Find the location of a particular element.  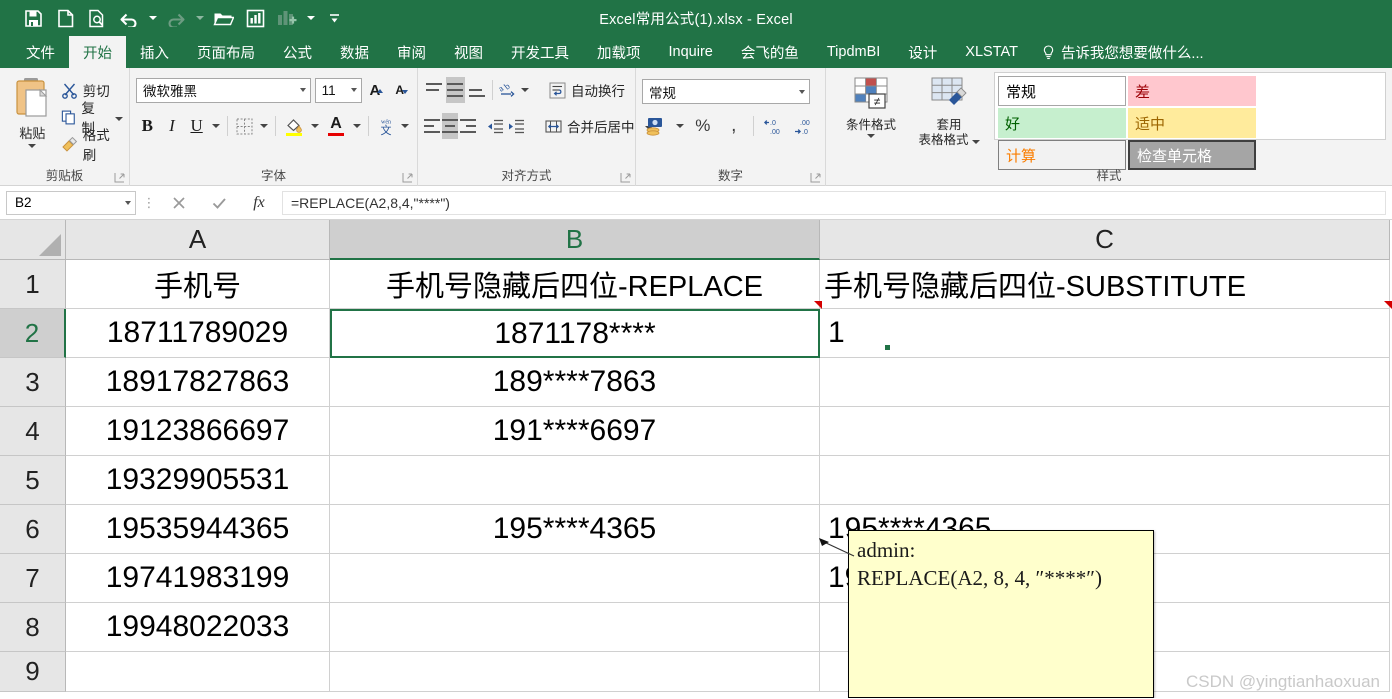

tab-formulas: 公式 is located at coordinates (297, 52).